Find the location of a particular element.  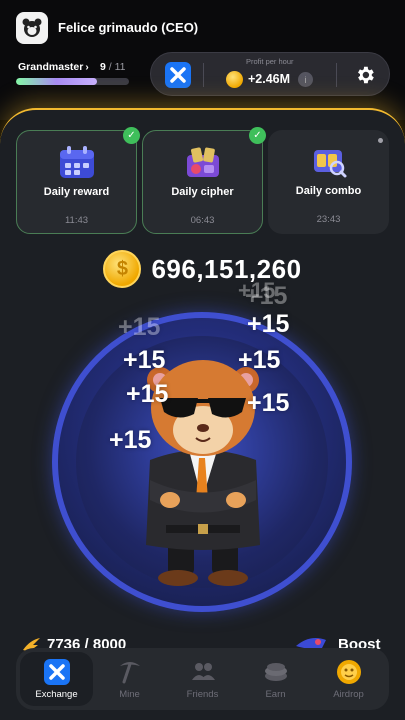

combo-icon is located at coordinates (330, 164).